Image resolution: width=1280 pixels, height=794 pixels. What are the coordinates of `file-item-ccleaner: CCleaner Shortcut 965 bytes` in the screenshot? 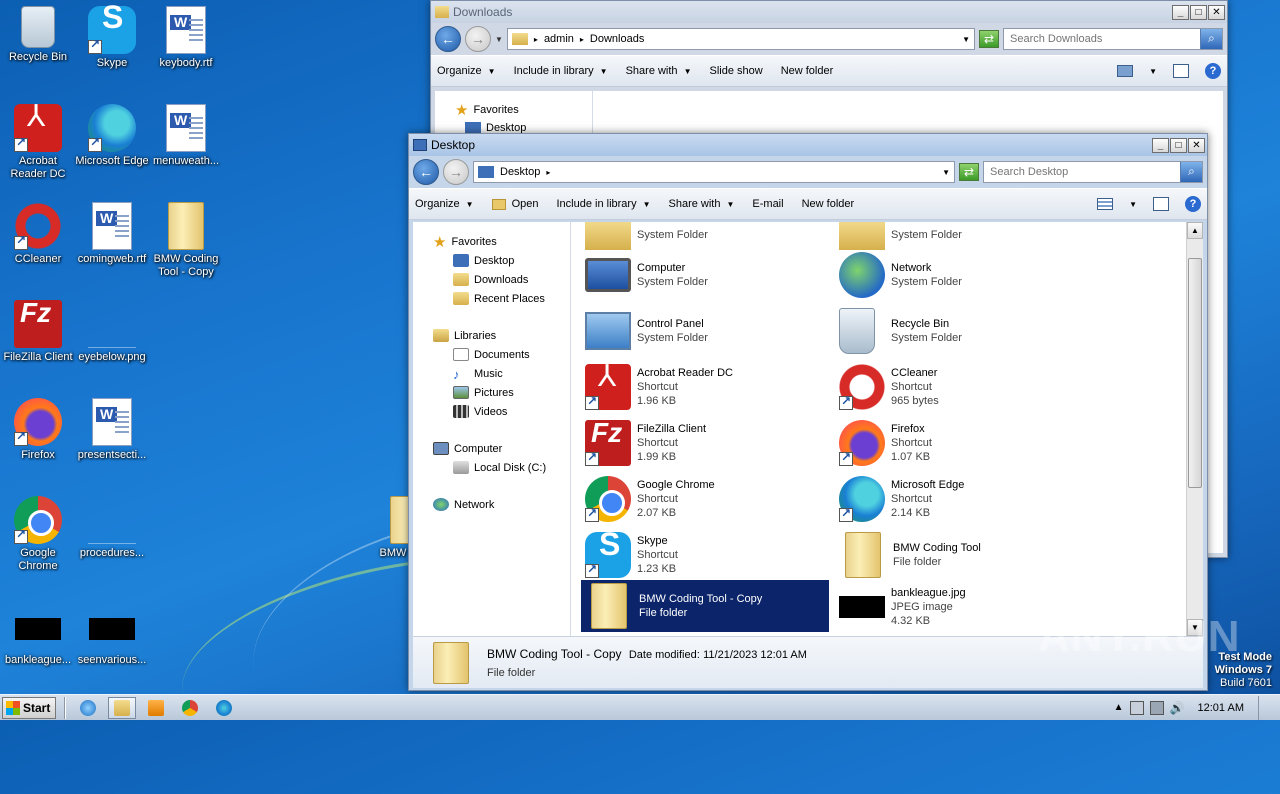 It's located at (959, 387).